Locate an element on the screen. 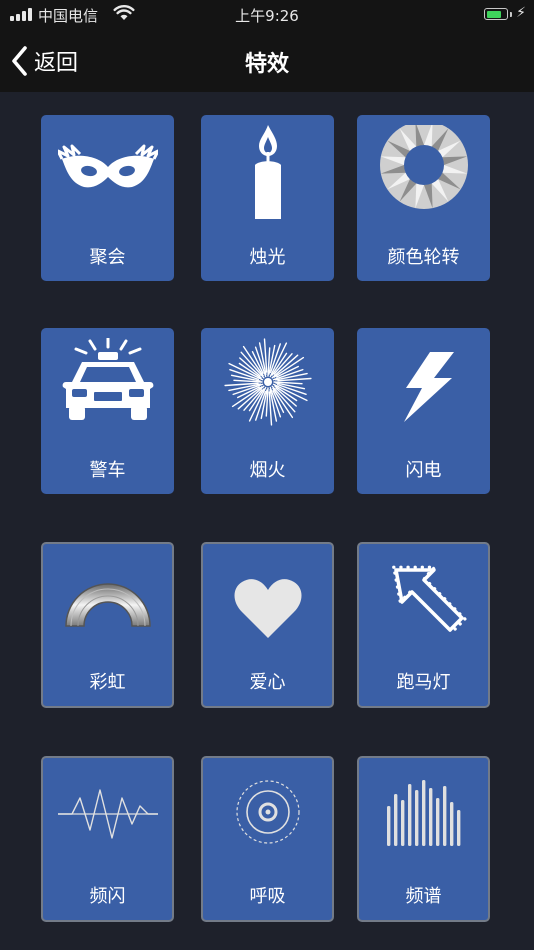  effect-tile-candle: 烛光 is located at coordinates (267, 198).